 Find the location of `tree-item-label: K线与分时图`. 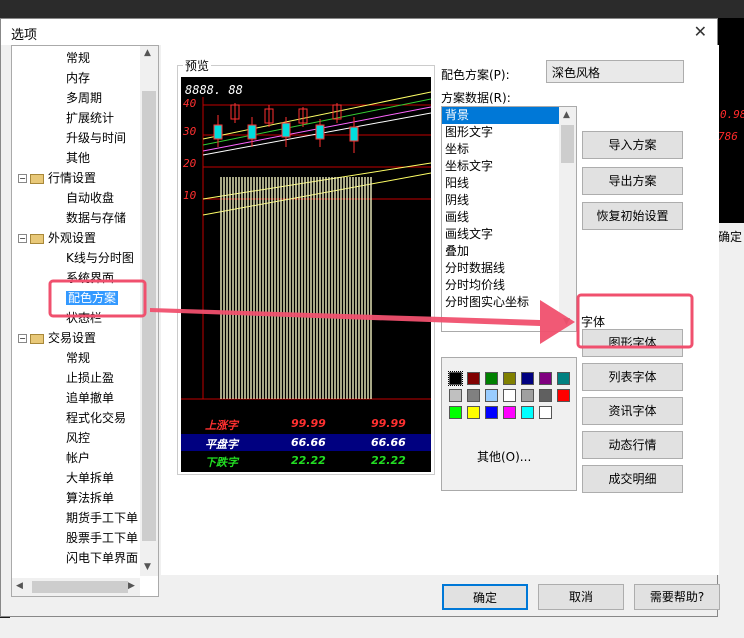

tree-item-label: K线与分时图 is located at coordinates (100, 258).